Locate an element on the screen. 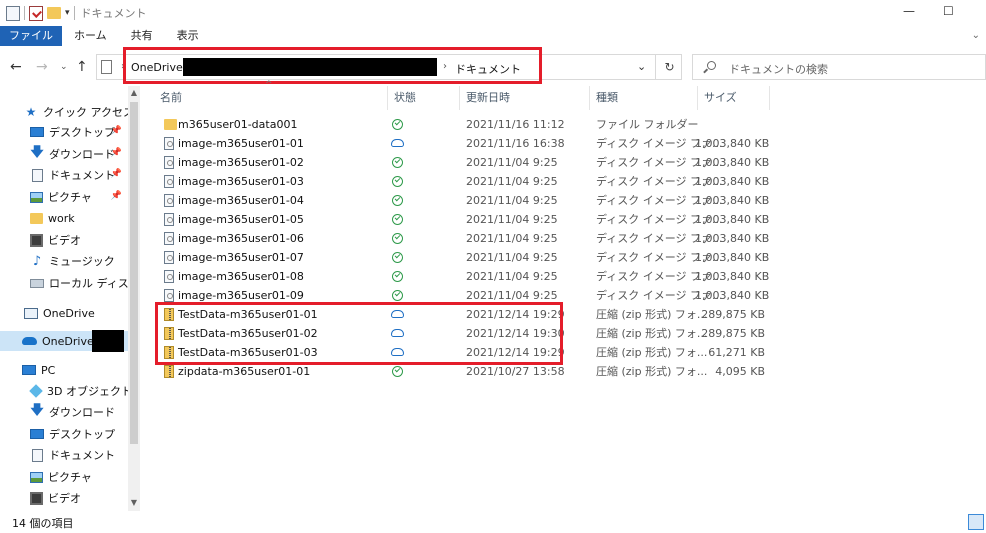  redacted-account-name is located at coordinates (310, 67).